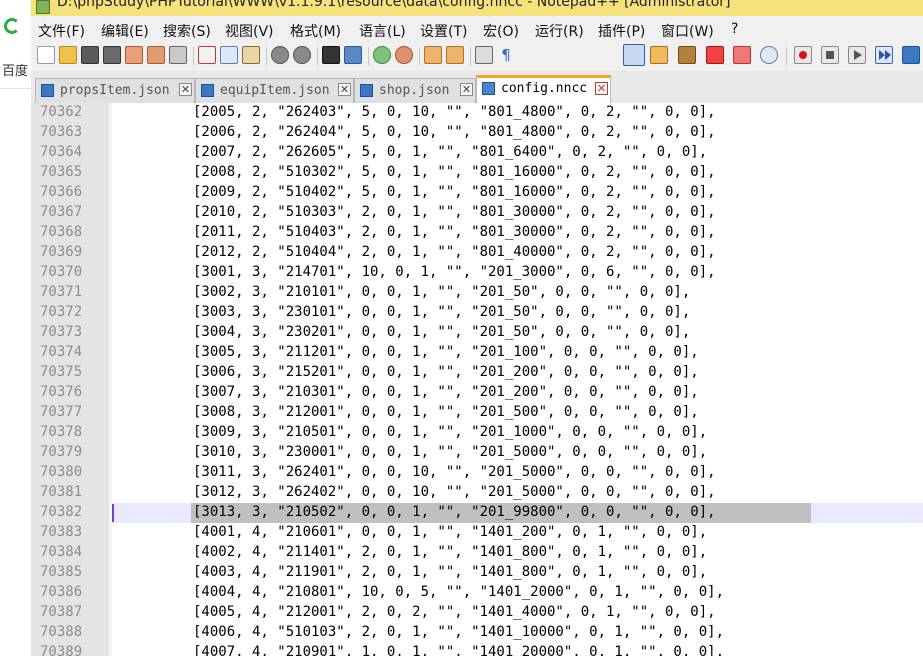  Describe the element at coordinates (687, 55) in the screenshot. I see `function-list-icon` at that location.